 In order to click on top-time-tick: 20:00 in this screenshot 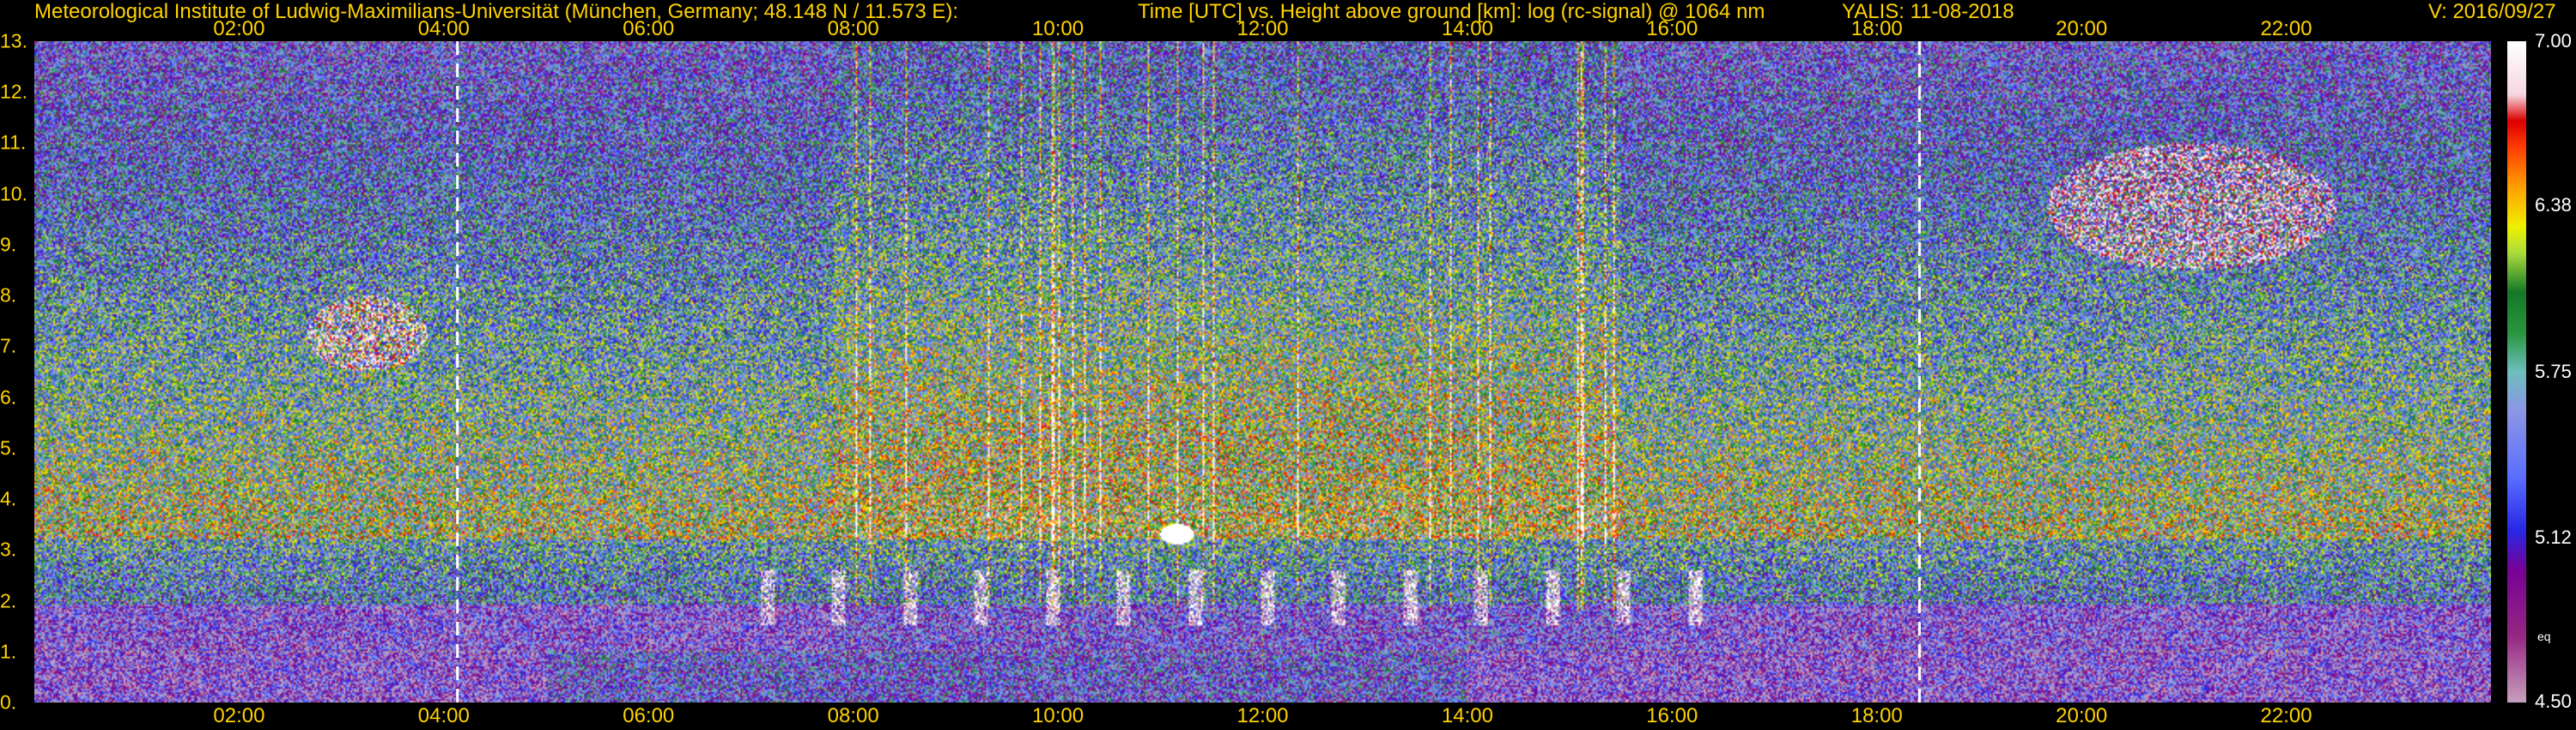, I will do `click(2082, 28)`.